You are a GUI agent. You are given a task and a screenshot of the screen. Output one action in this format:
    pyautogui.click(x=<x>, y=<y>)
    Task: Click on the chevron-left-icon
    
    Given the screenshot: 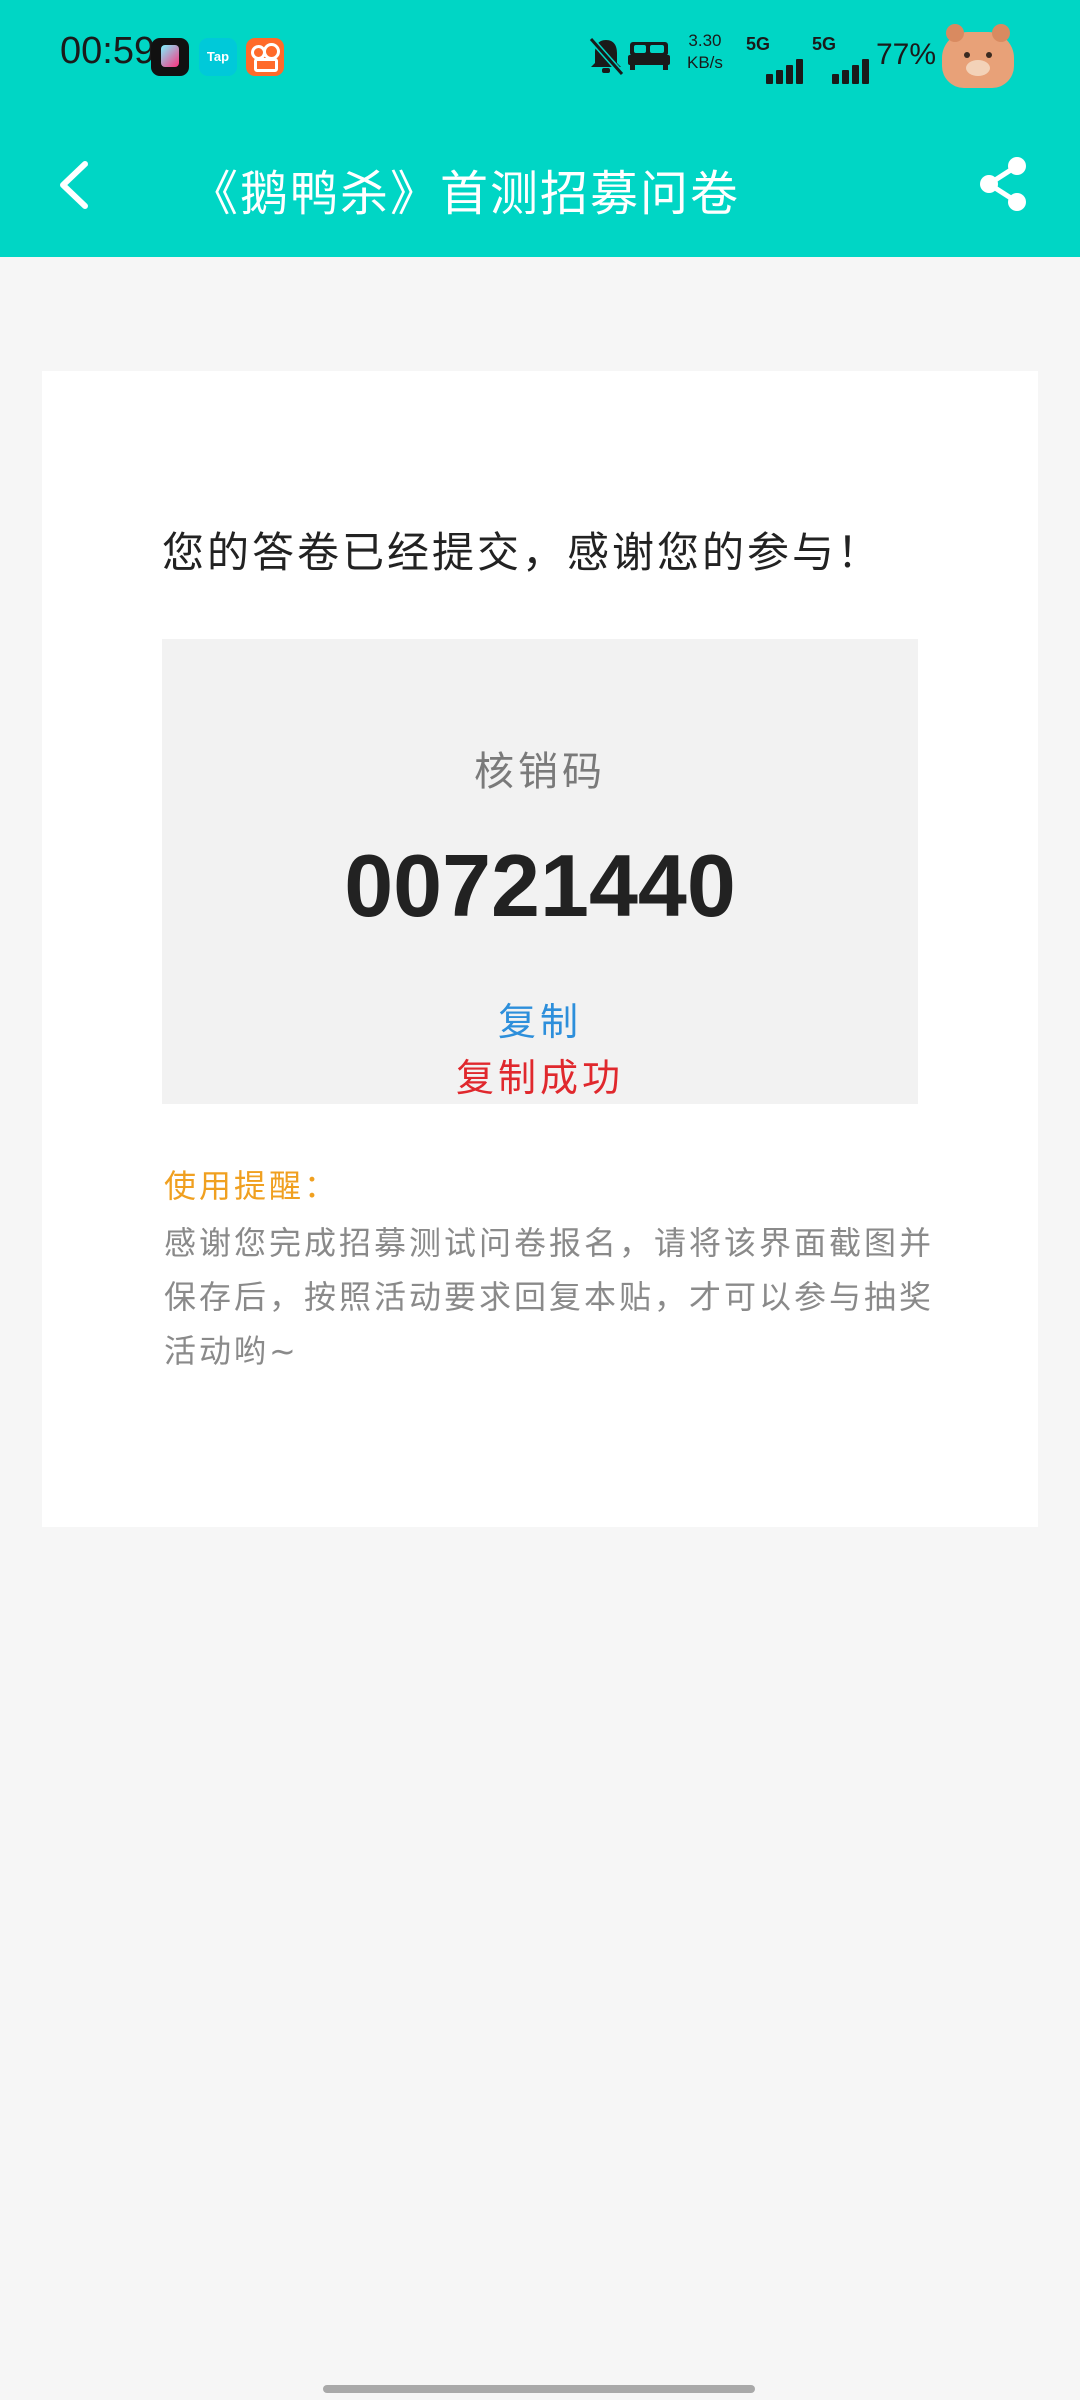 What is the action you would take?
    pyautogui.click(x=75, y=185)
    